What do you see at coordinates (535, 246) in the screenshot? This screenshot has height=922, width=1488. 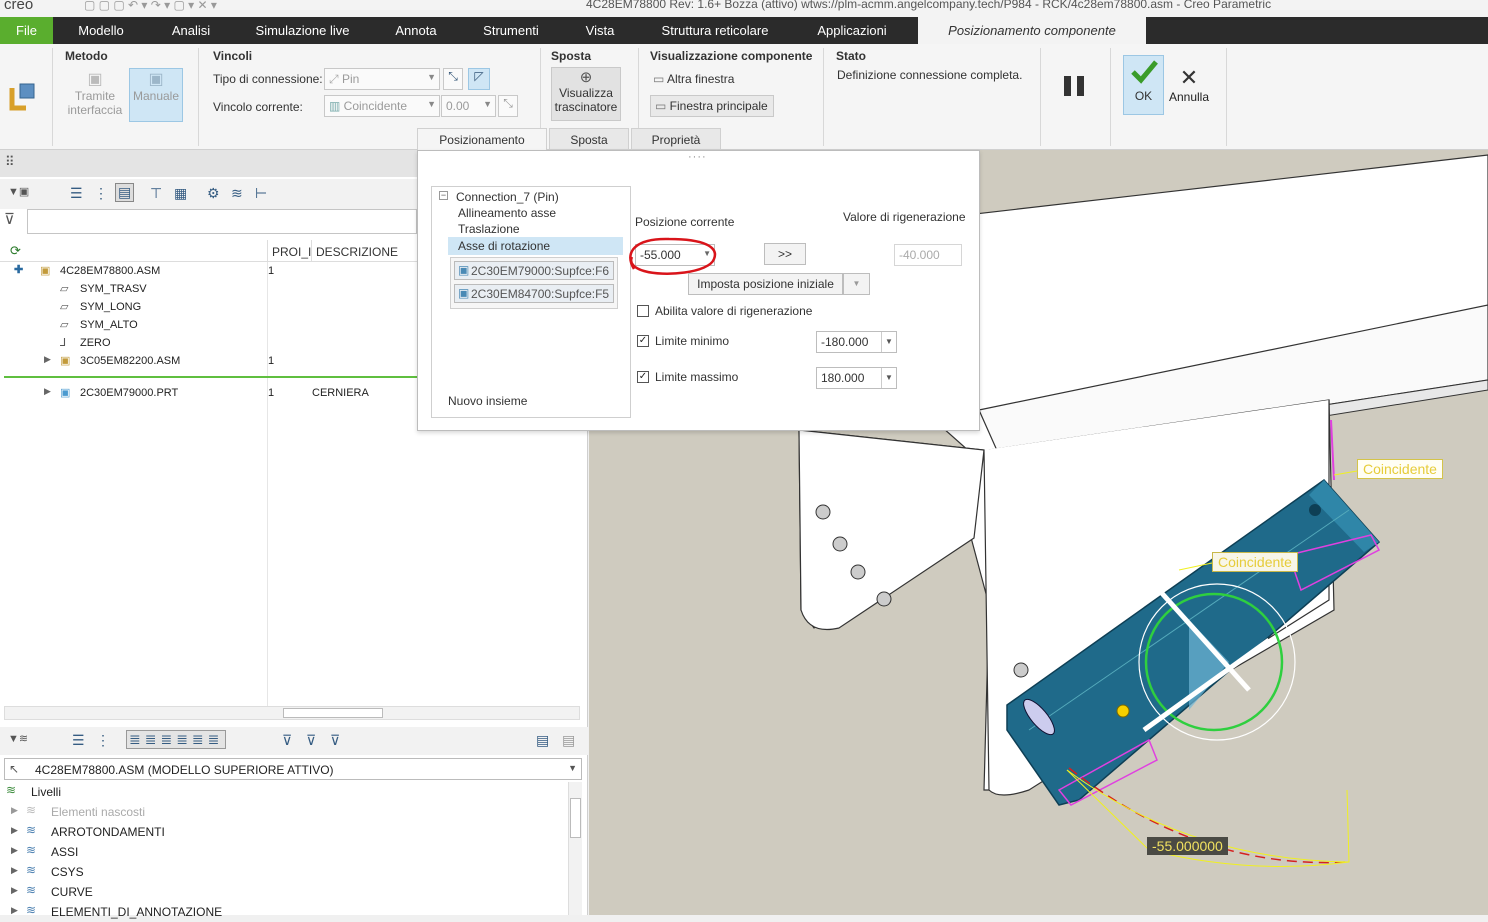 I see `constraint-asse-rotazione: Asse di rotazione` at bounding box center [535, 246].